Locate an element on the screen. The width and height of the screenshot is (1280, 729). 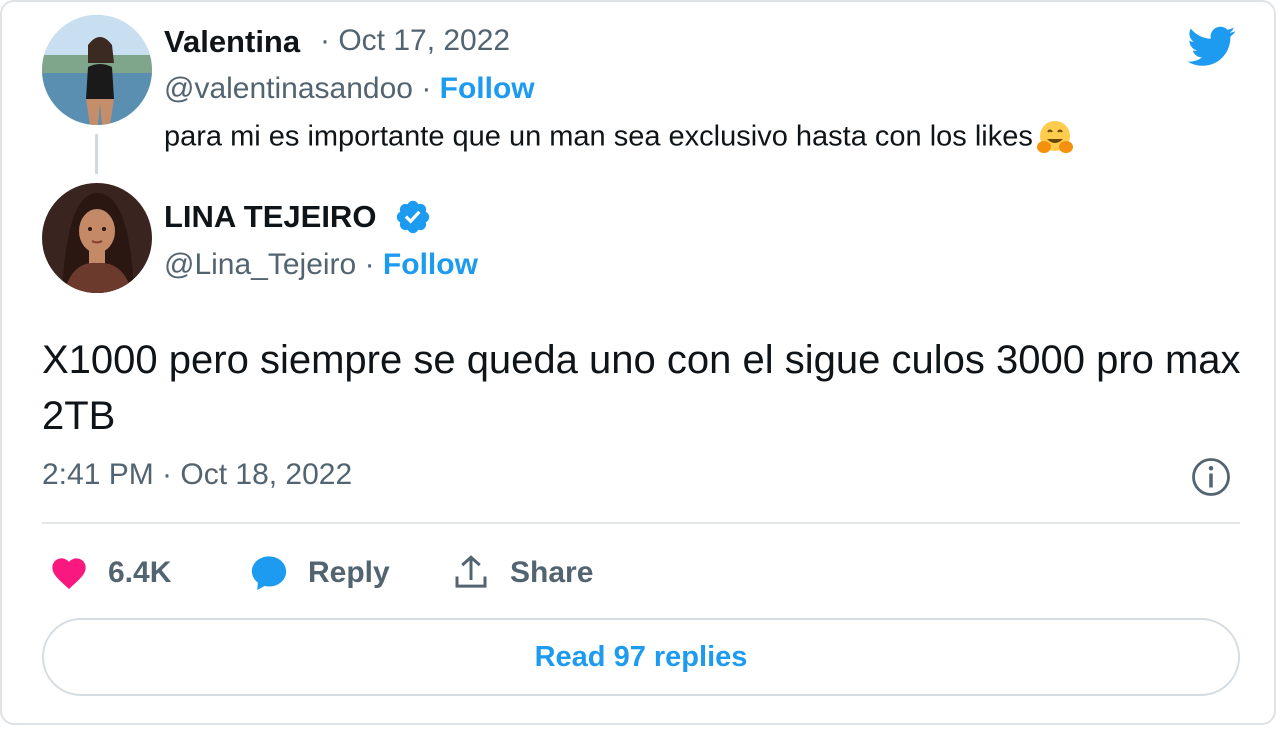
tweet-date-original: · Oct 17, 2022 is located at coordinates (415, 41).